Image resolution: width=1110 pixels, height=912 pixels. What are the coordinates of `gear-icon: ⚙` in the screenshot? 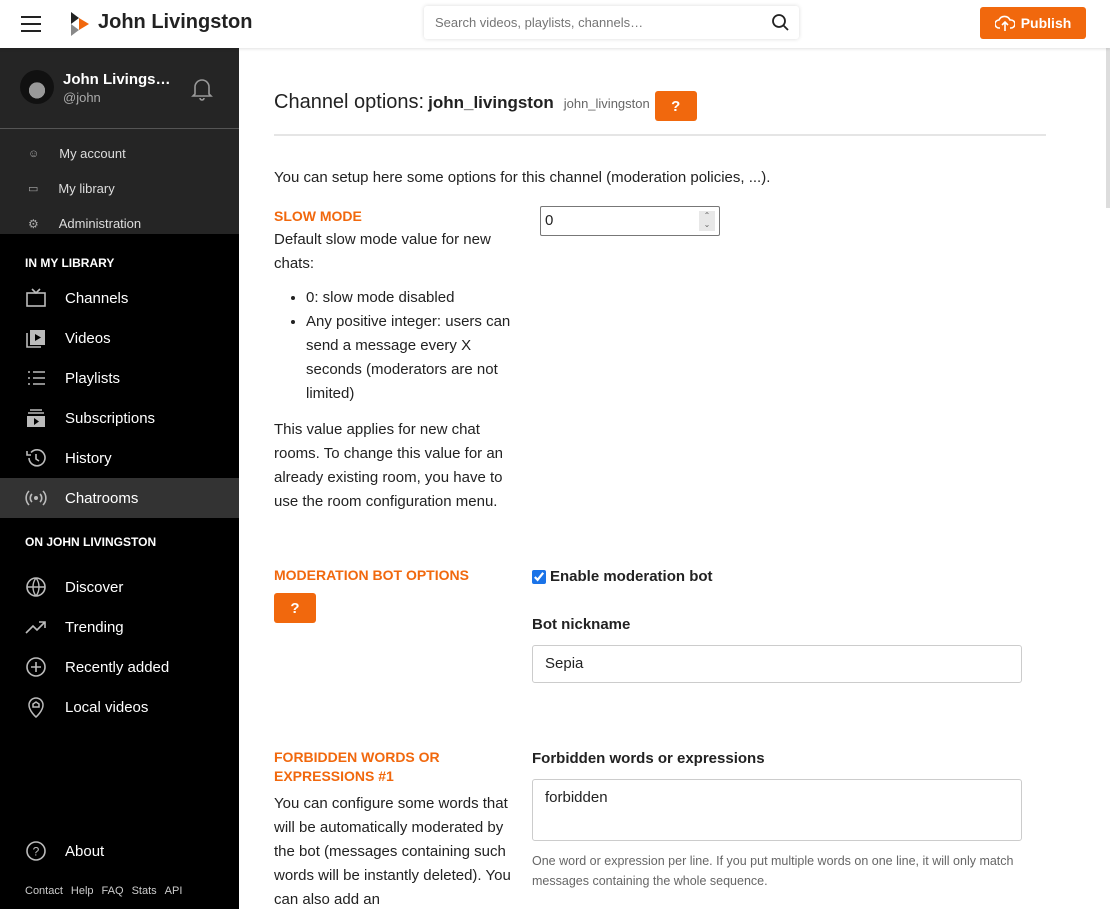 It's located at (33, 223).